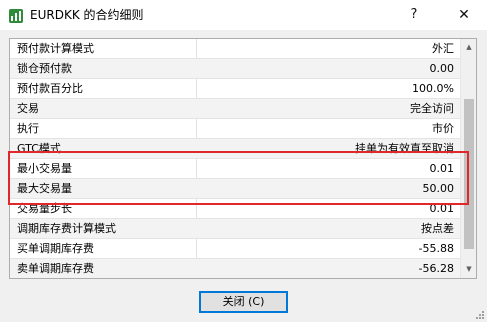 Image resolution: width=487 pixels, height=322 pixels. I want to click on spec-value: 完全访问, so click(432, 108).